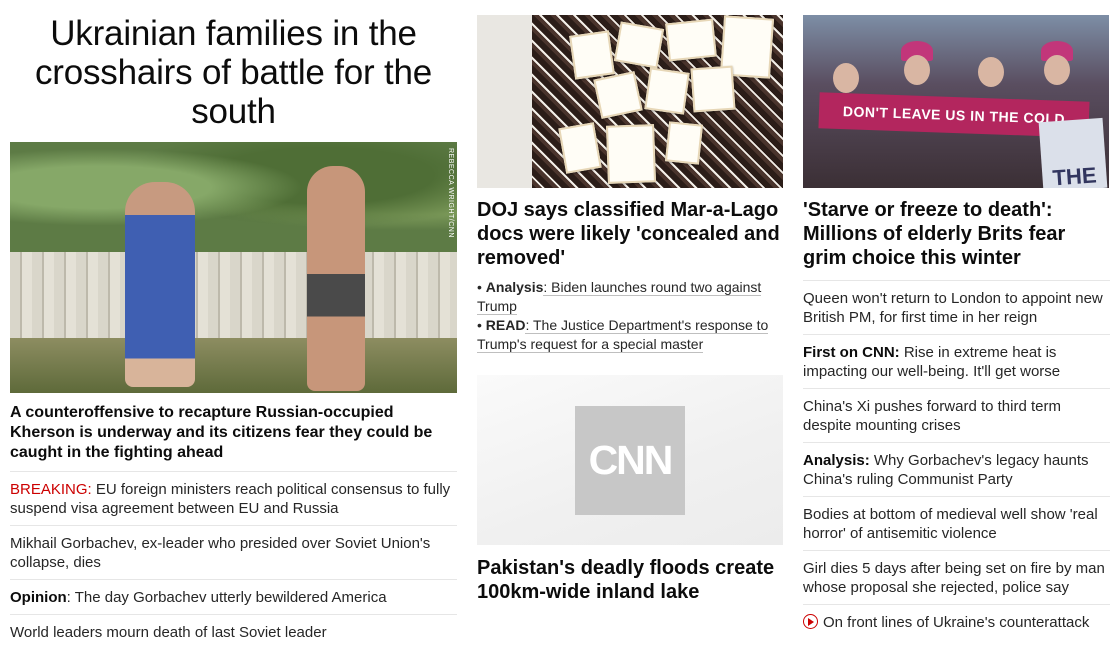 This screenshot has width=1120, height=662. Describe the element at coordinates (956, 101) in the screenshot. I see `protest-image: DON'T LEAVE US IN THE COLD THE` at that location.